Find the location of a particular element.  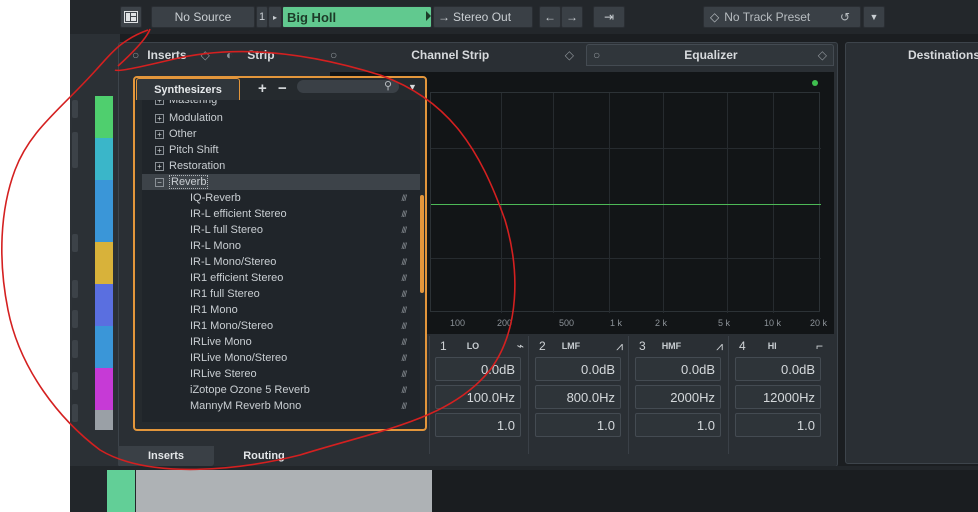

tree-item-label: Reverb is located at coordinates (189, 182).